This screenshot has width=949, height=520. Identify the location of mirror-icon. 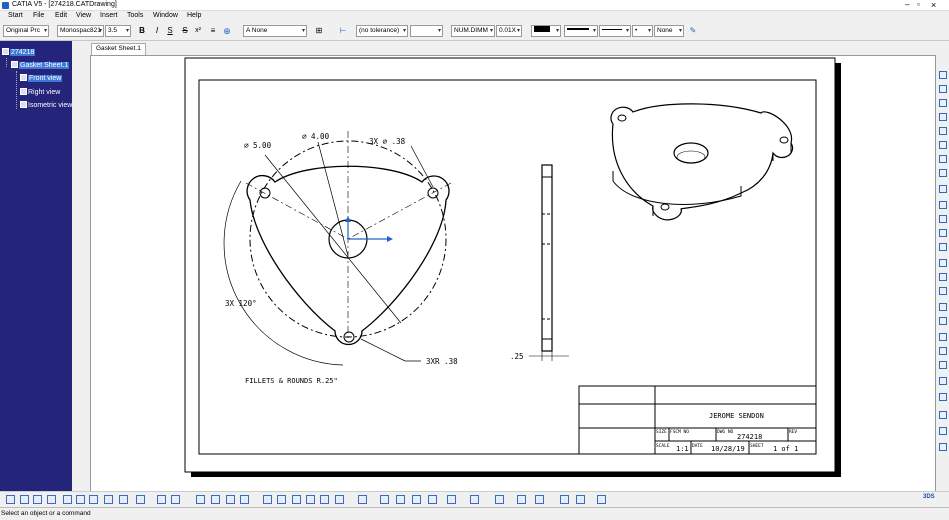
(943, 447).